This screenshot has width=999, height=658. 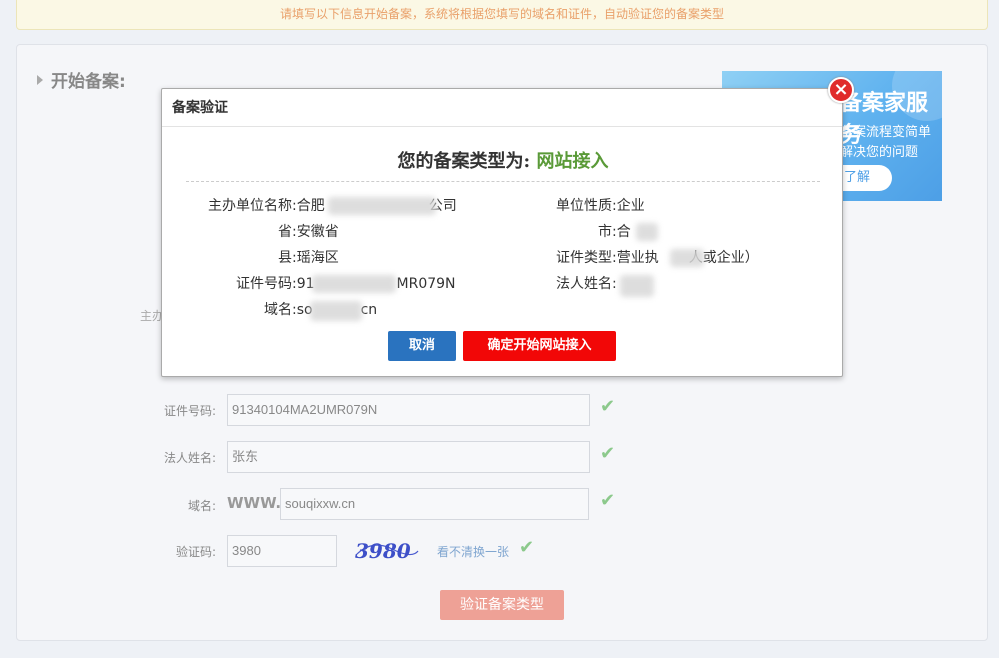 I want to click on cert-type-field: 证件类型:营业执 人或企业）, so click(x=657, y=257).